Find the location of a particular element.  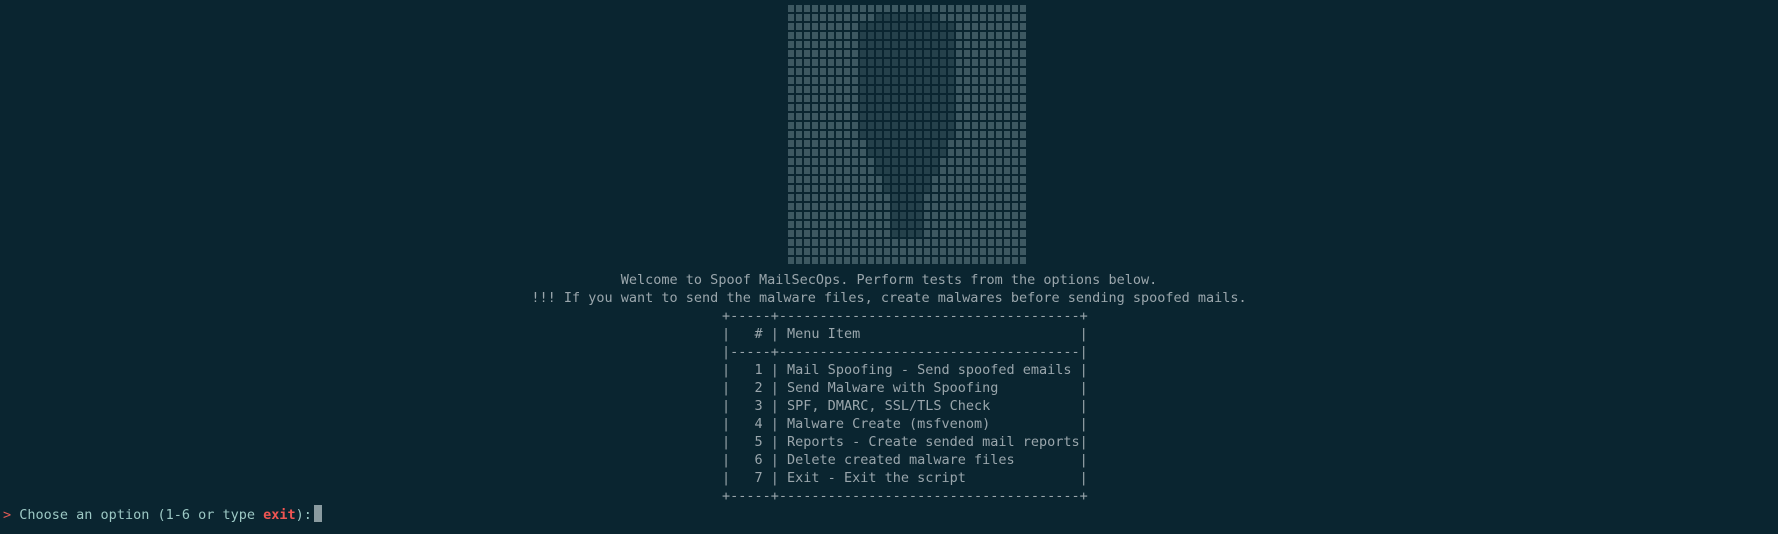

menu-header-number: # is located at coordinates (750, 334).